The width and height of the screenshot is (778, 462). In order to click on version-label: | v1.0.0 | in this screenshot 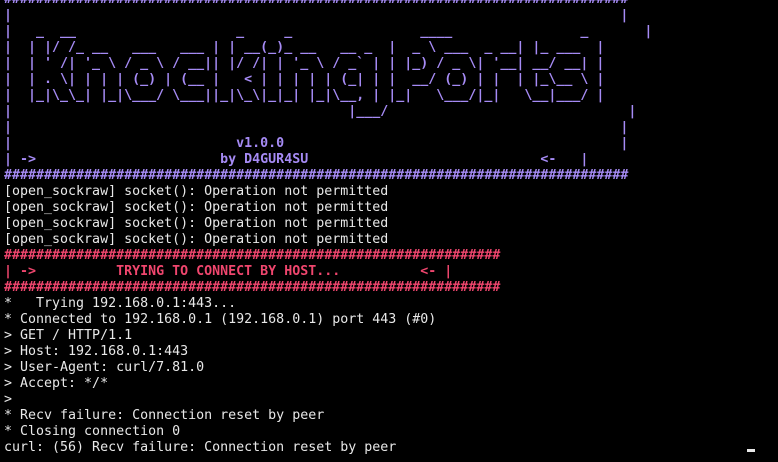, I will do `click(316, 143)`.